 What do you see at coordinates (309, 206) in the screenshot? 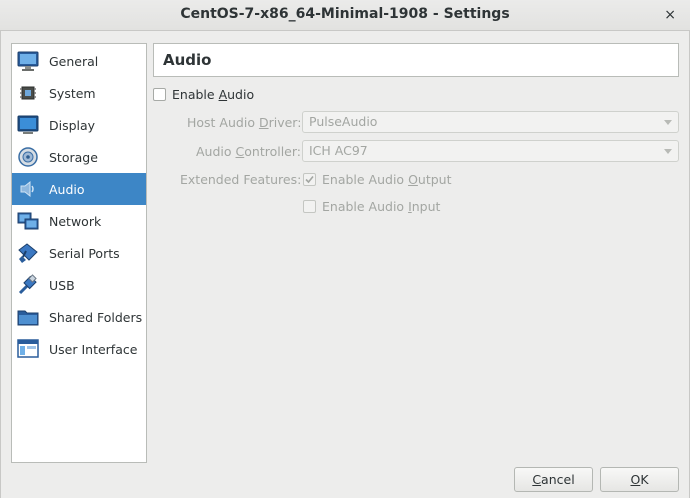
I see `enable-audio-input-checkbox` at bounding box center [309, 206].